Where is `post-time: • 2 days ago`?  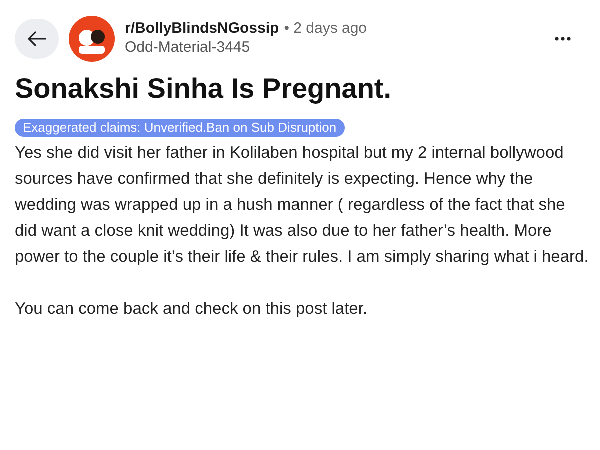 post-time: • 2 days ago is located at coordinates (326, 29).